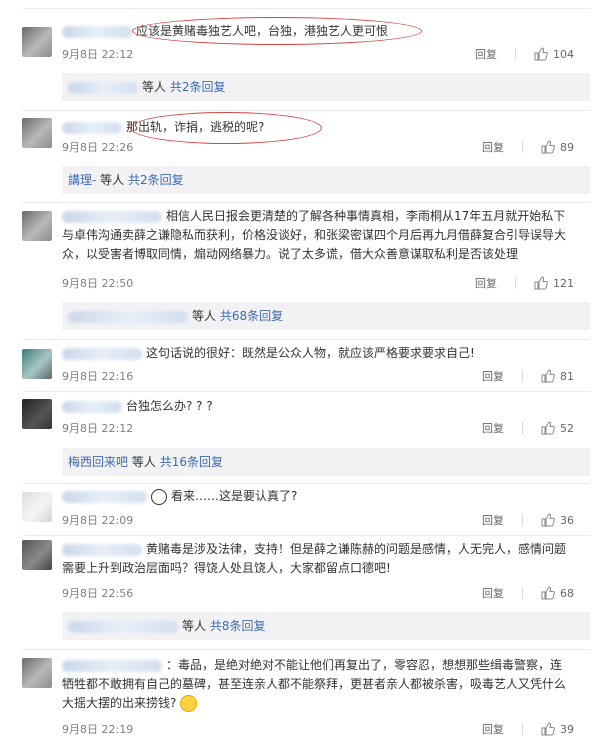 The width and height of the screenshot is (600, 744). I want to click on like-count: 89, so click(567, 147).